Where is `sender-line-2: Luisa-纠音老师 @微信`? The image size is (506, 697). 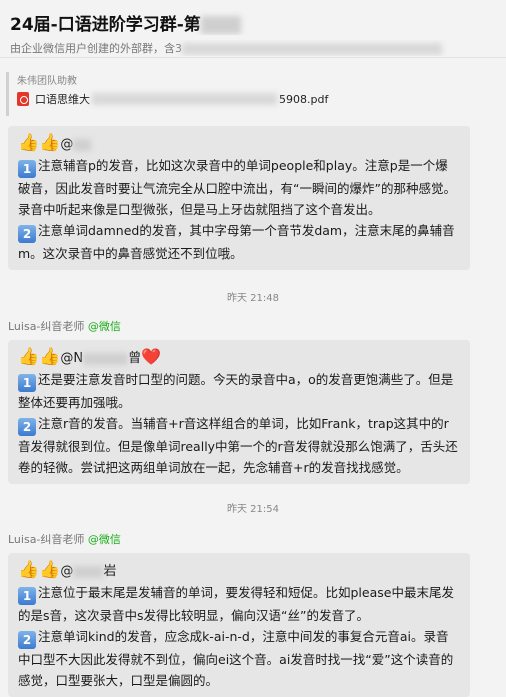
sender-line-2: Luisa-纠音老师 @微信 is located at coordinates (64, 539).